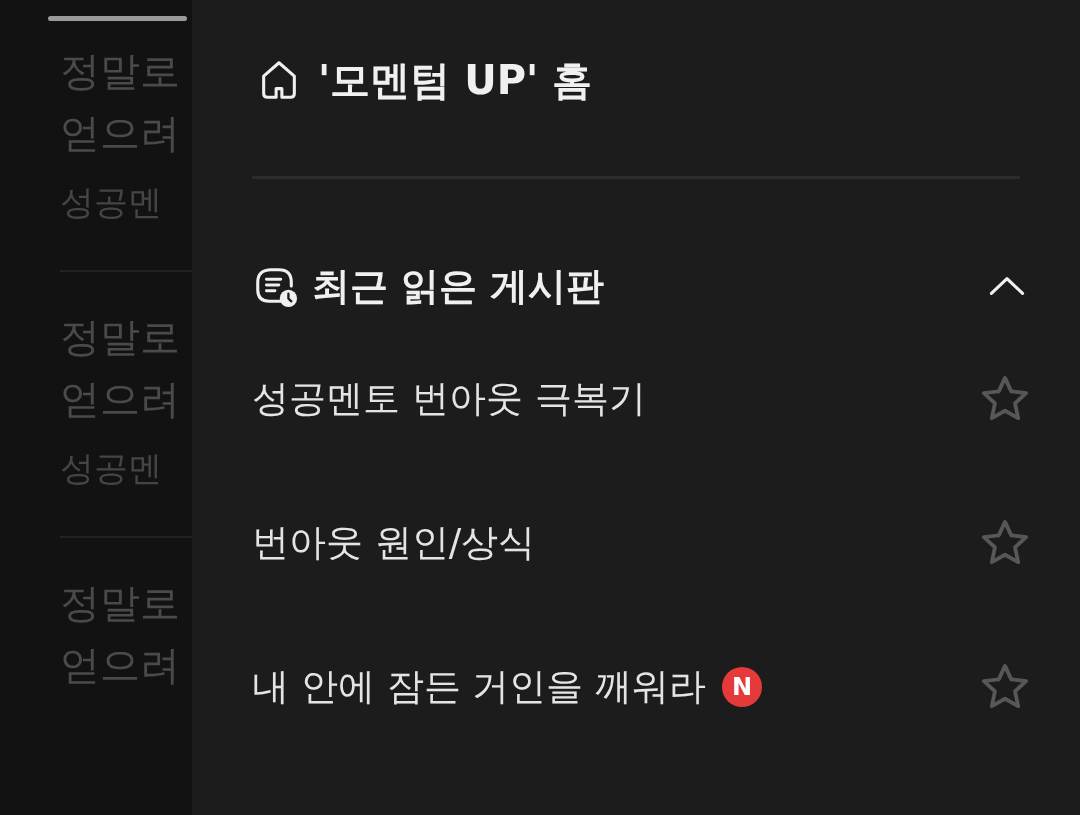  Describe the element at coordinates (479, 687) in the screenshot. I see `board-link: 내 안에 잠든 거인을 깨워라` at that location.